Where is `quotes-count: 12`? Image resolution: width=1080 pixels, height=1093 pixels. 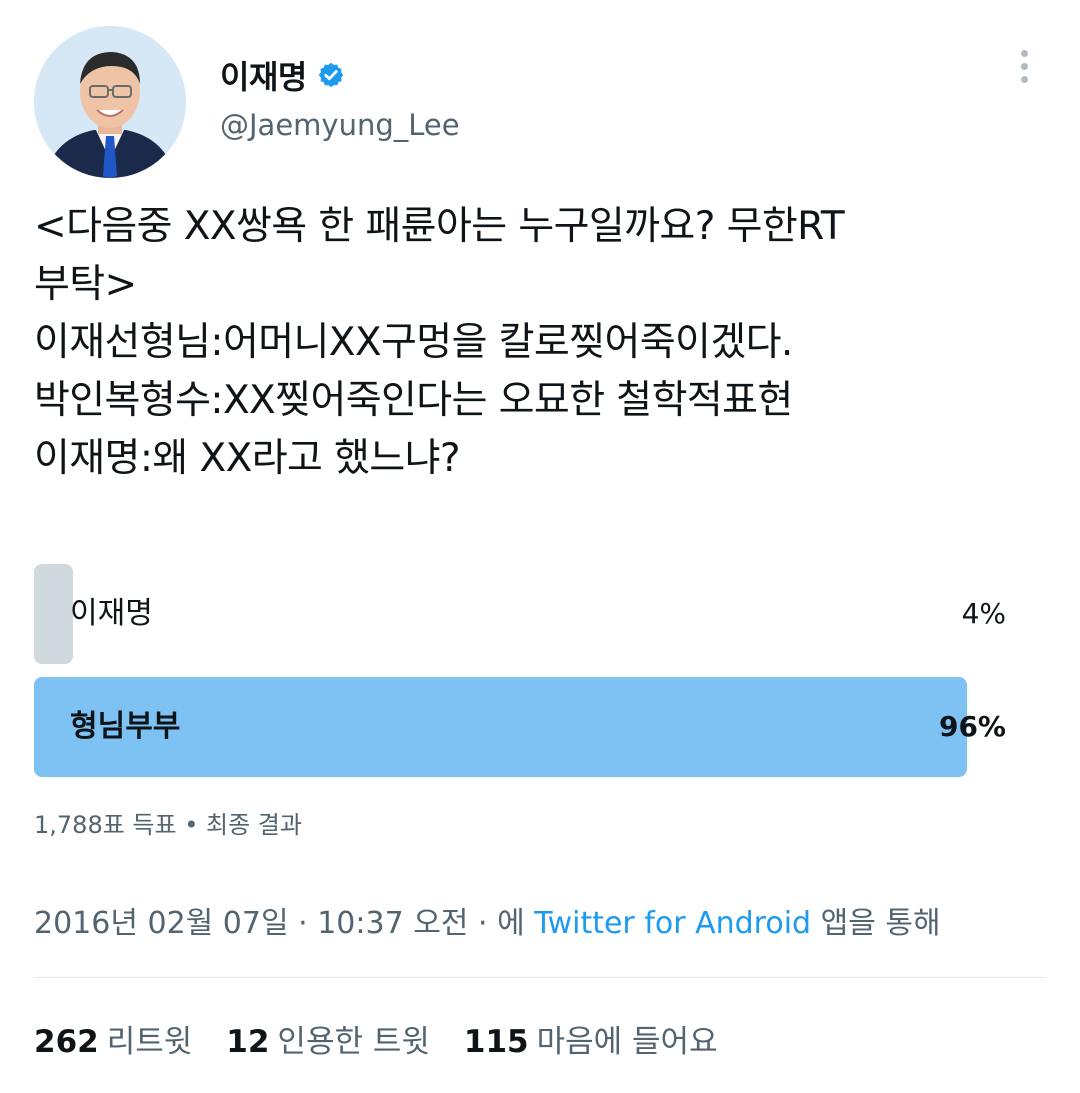 quotes-count: 12 is located at coordinates (248, 1042).